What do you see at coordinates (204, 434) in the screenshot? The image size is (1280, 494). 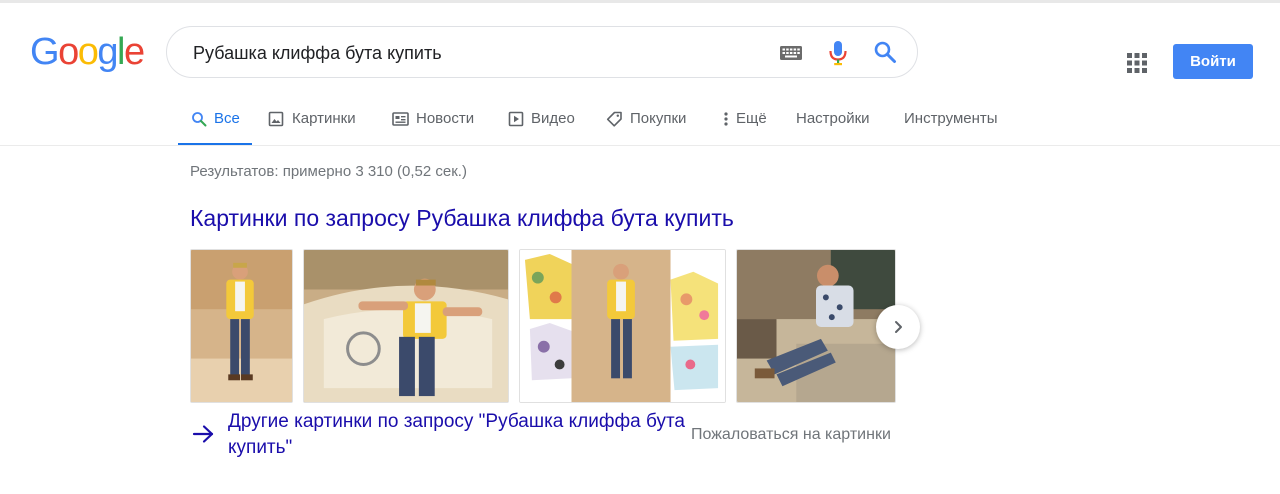 I see `arrow-right-icon` at bounding box center [204, 434].